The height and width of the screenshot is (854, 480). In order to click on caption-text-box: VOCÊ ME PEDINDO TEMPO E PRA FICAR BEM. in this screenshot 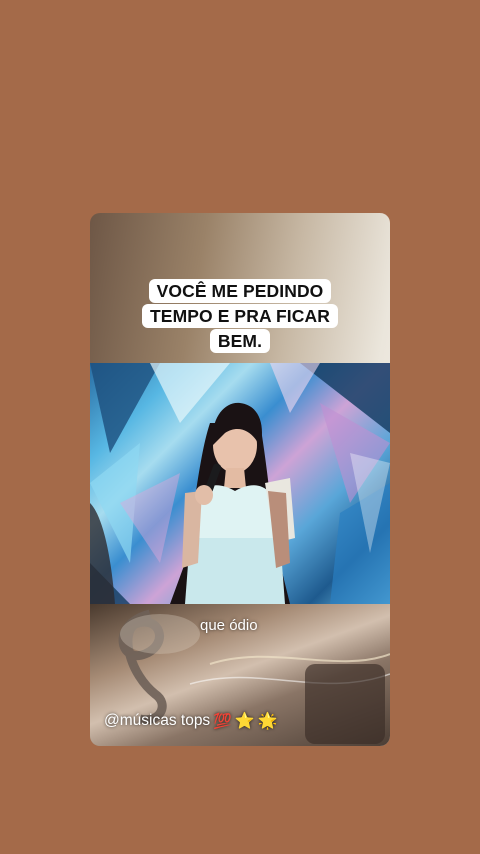, I will do `click(240, 316)`.